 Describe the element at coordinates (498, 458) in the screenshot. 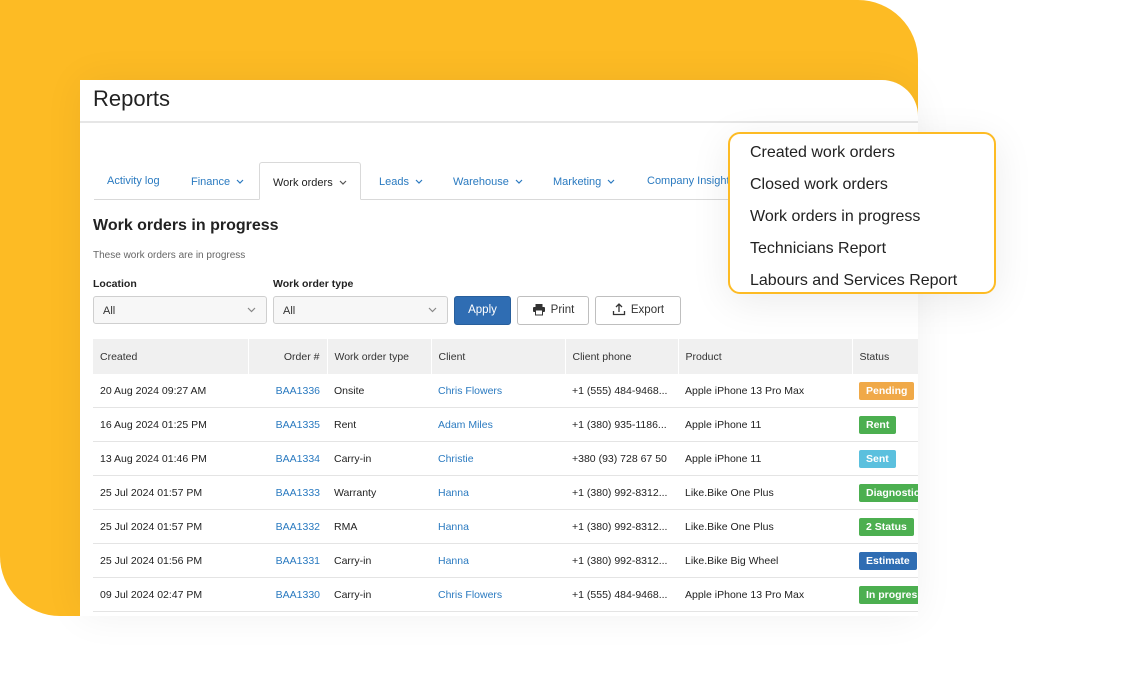

I see `cell-client-link: Christie` at that location.